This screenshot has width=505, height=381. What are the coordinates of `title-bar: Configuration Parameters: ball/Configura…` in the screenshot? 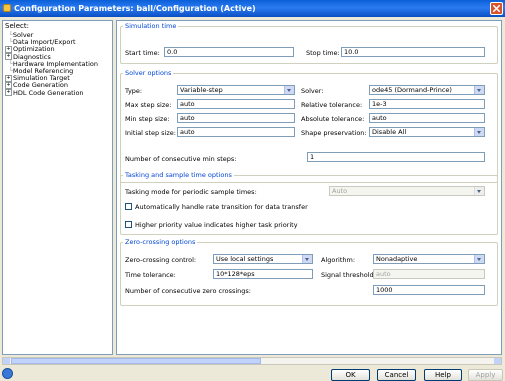 It's located at (252, 8).